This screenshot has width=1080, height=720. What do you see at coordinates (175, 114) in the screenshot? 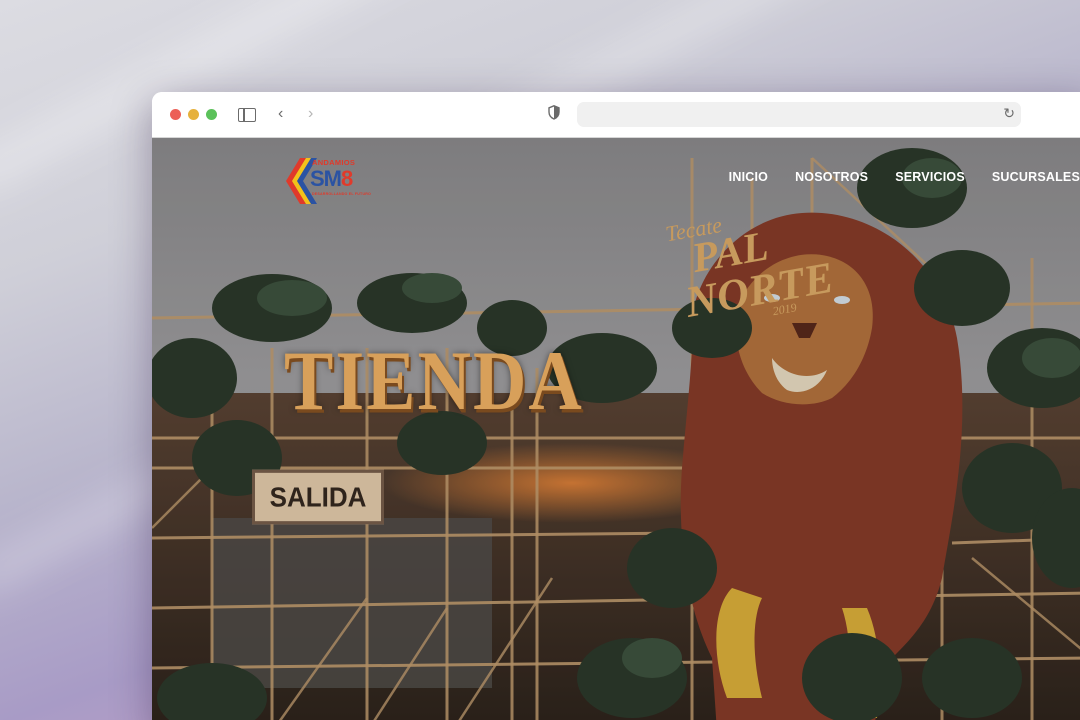
I see `close-window-button` at bounding box center [175, 114].